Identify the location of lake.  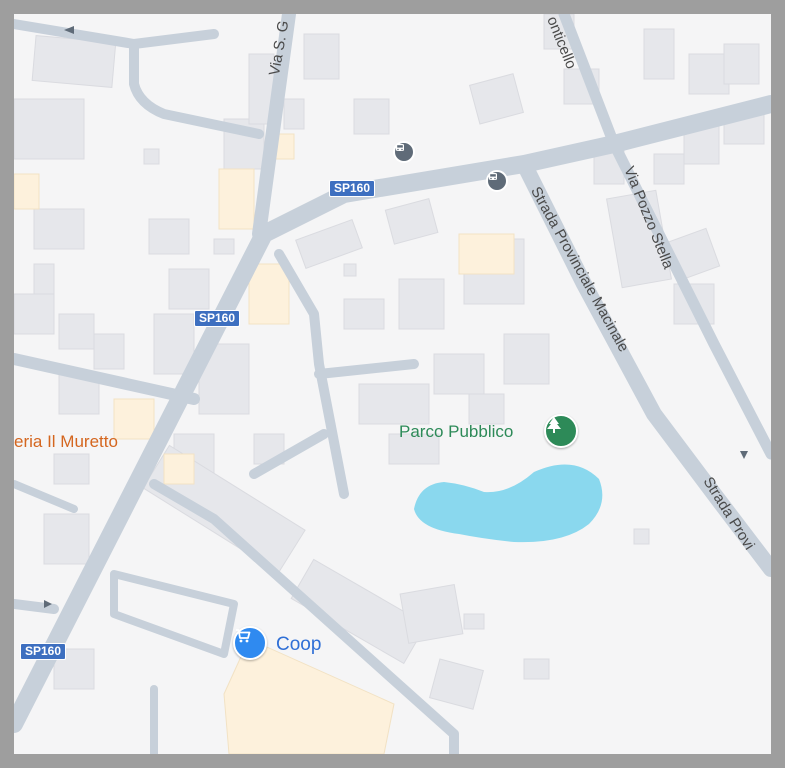
(508, 503).